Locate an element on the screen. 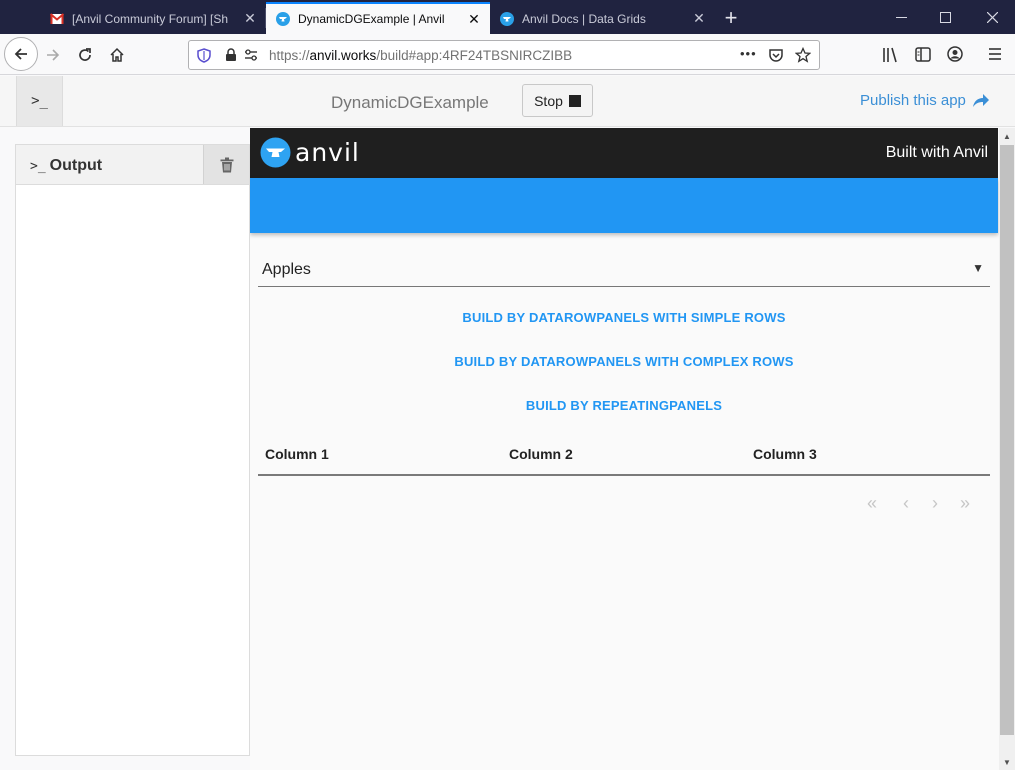  clear-output-button is located at coordinates (226, 164).